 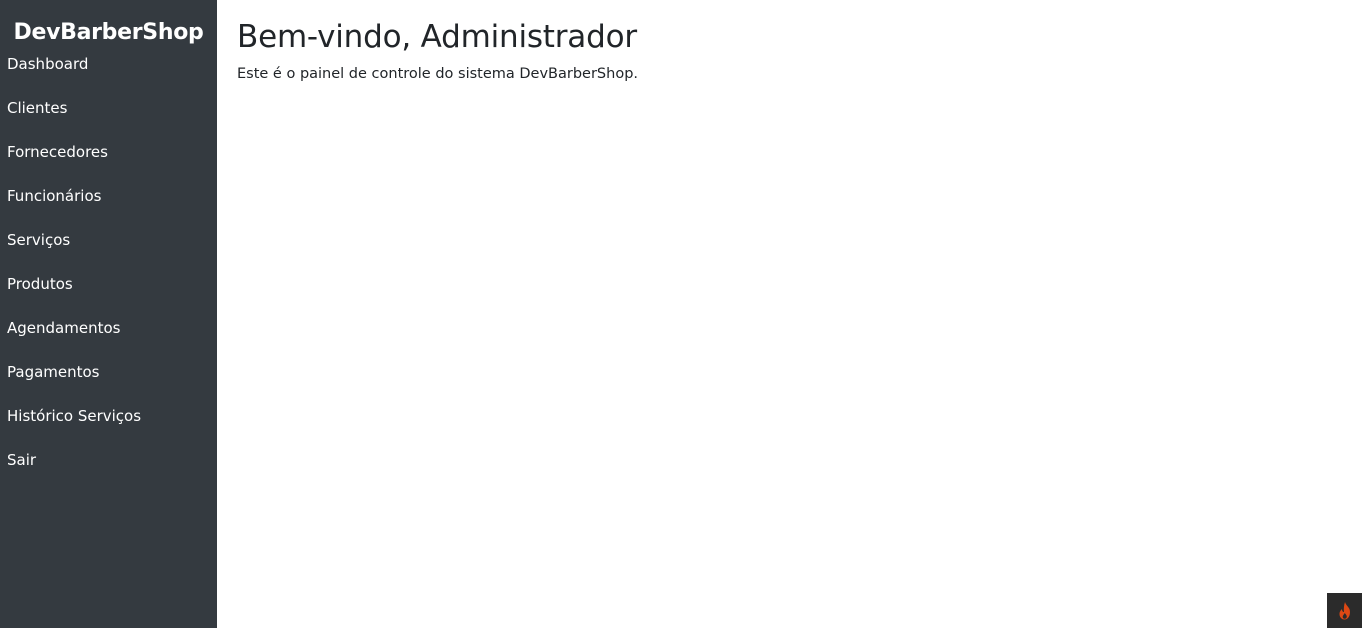 I want to click on sidebar-item-agendamentos: Agendamentos, so click(x=108, y=334).